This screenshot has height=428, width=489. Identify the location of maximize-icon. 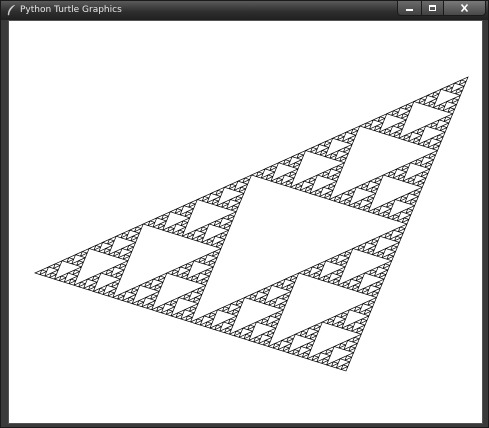
(432, 8).